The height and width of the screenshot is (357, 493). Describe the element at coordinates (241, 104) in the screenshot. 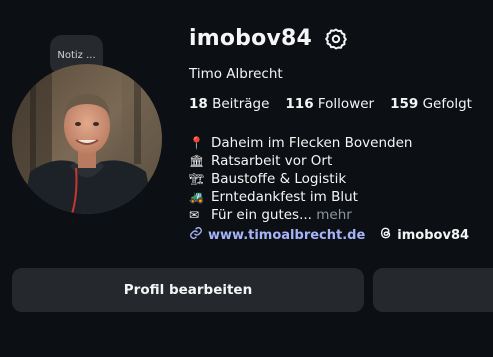

I see `posts-label: Beiträge` at that location.